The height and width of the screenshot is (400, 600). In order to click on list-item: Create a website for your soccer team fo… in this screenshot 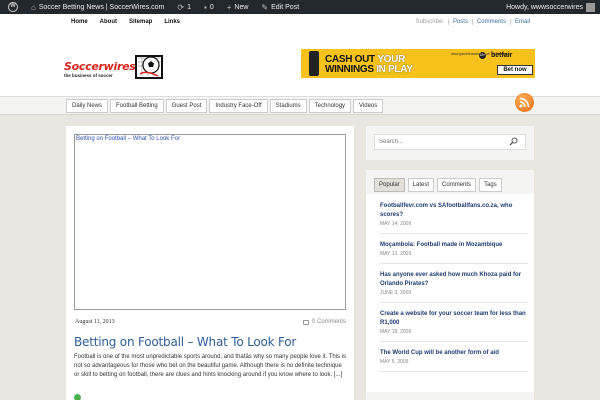, I will do `click(454, 326)`.